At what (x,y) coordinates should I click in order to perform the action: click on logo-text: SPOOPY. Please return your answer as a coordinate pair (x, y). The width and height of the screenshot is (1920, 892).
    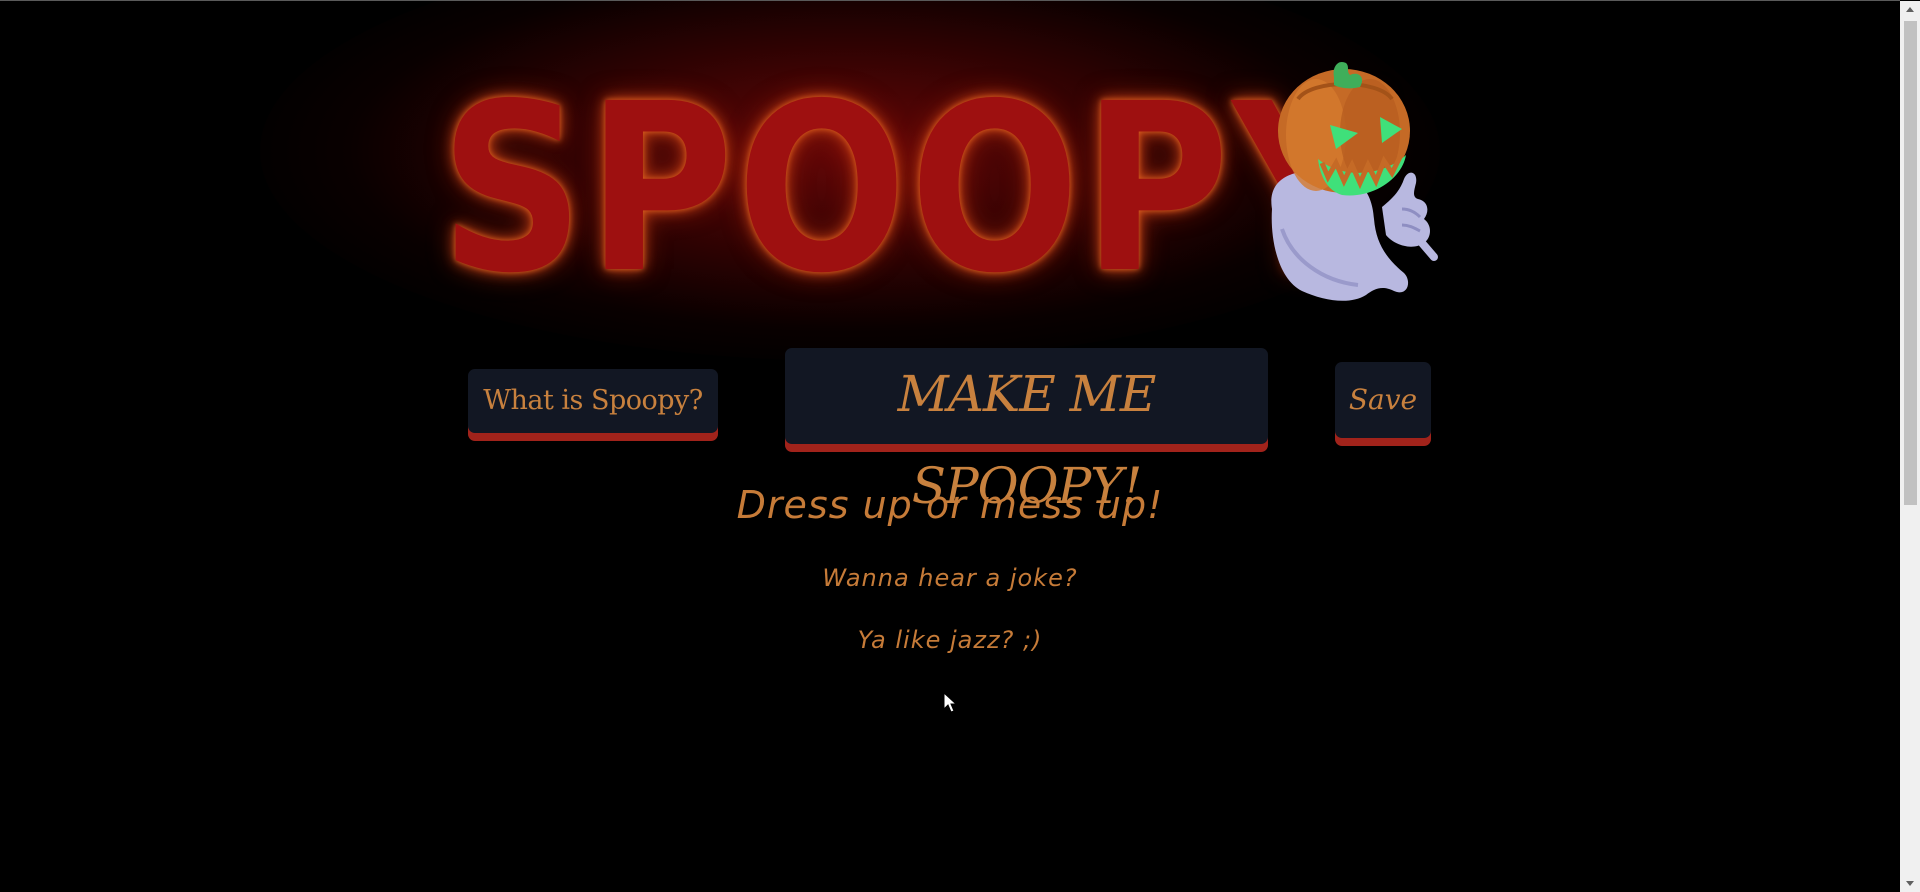
    Looking at the image, I should click on (910, 189).